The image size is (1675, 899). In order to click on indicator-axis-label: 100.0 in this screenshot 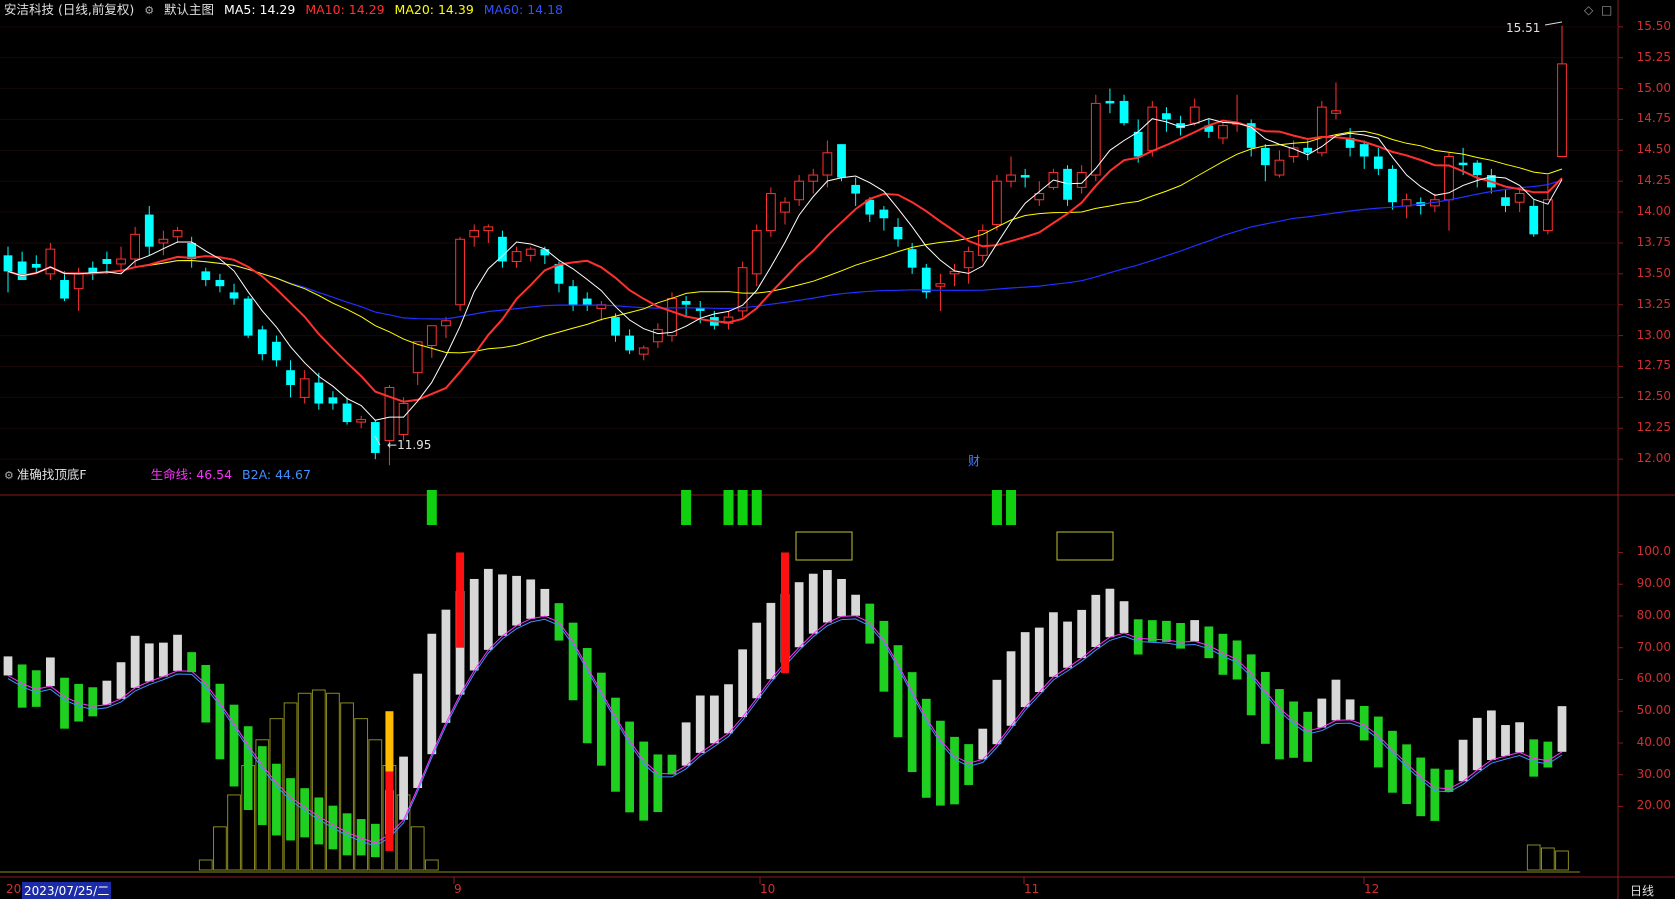, I will do `click(1653, 551)`.